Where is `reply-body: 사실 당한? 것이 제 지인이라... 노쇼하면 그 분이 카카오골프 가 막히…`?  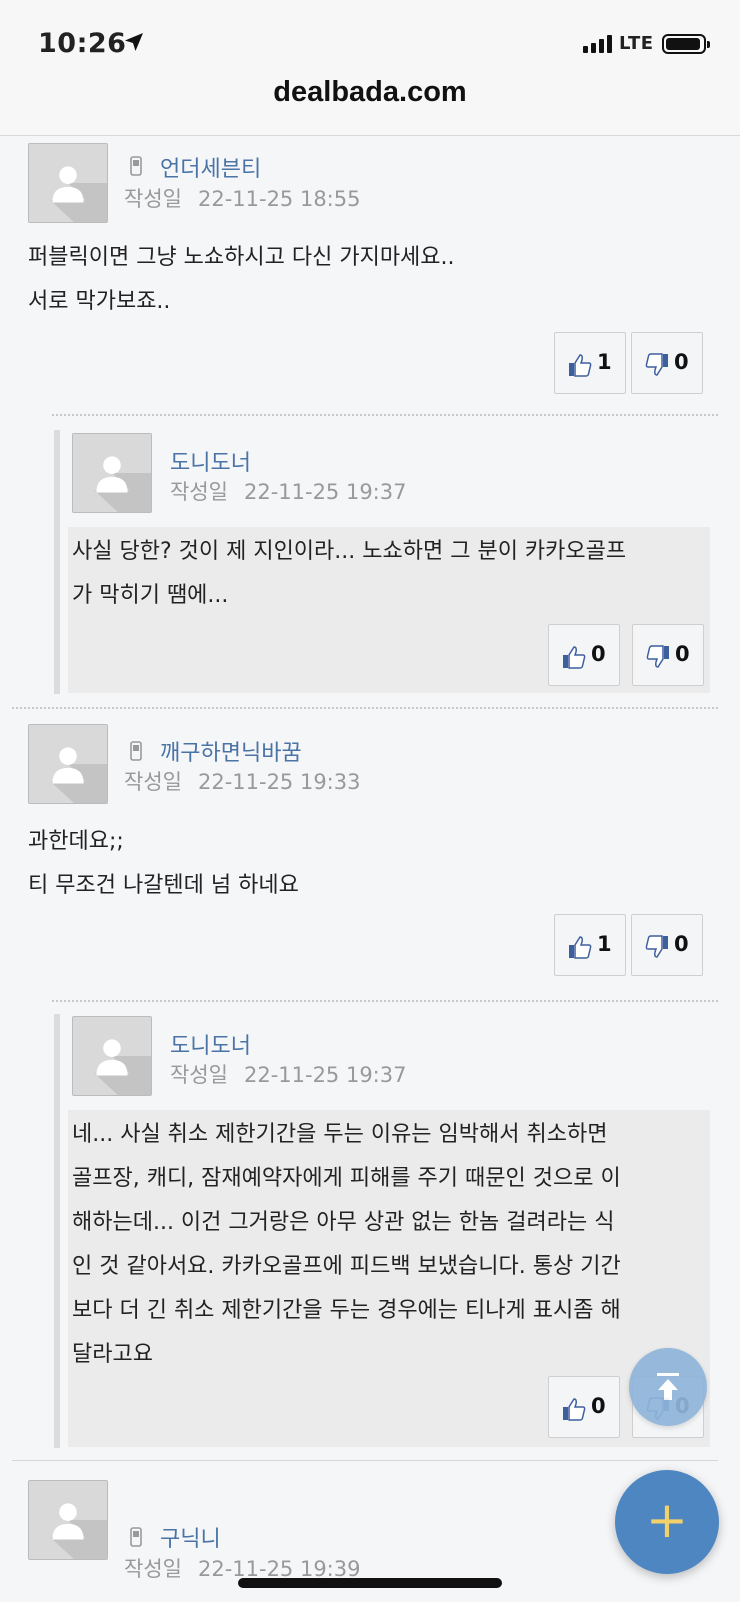
reply-body: 사실 당한? 것이 제 지인이라... 노쇼하면 그 분이 카카오골프 가 막히… is located at coordinates (349, 574).